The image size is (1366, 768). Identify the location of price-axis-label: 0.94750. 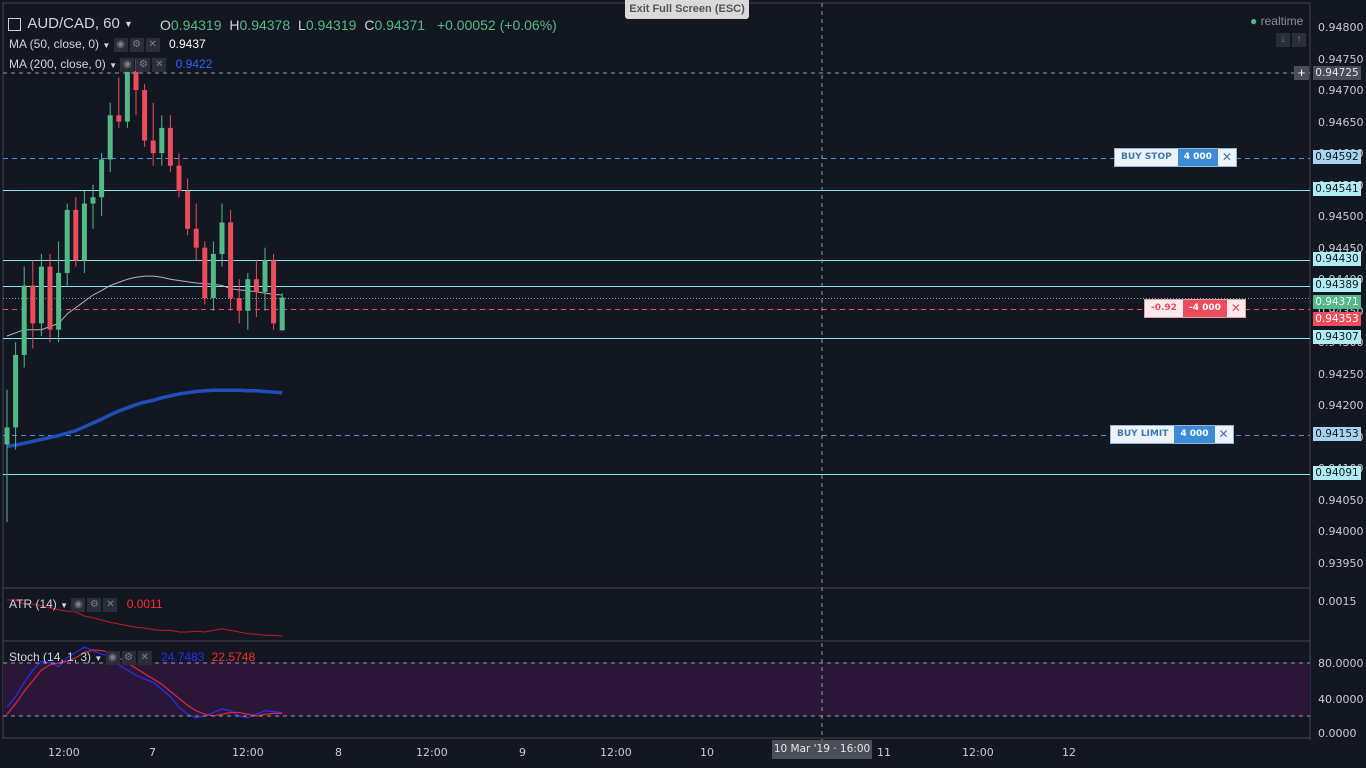
(1341, 59).